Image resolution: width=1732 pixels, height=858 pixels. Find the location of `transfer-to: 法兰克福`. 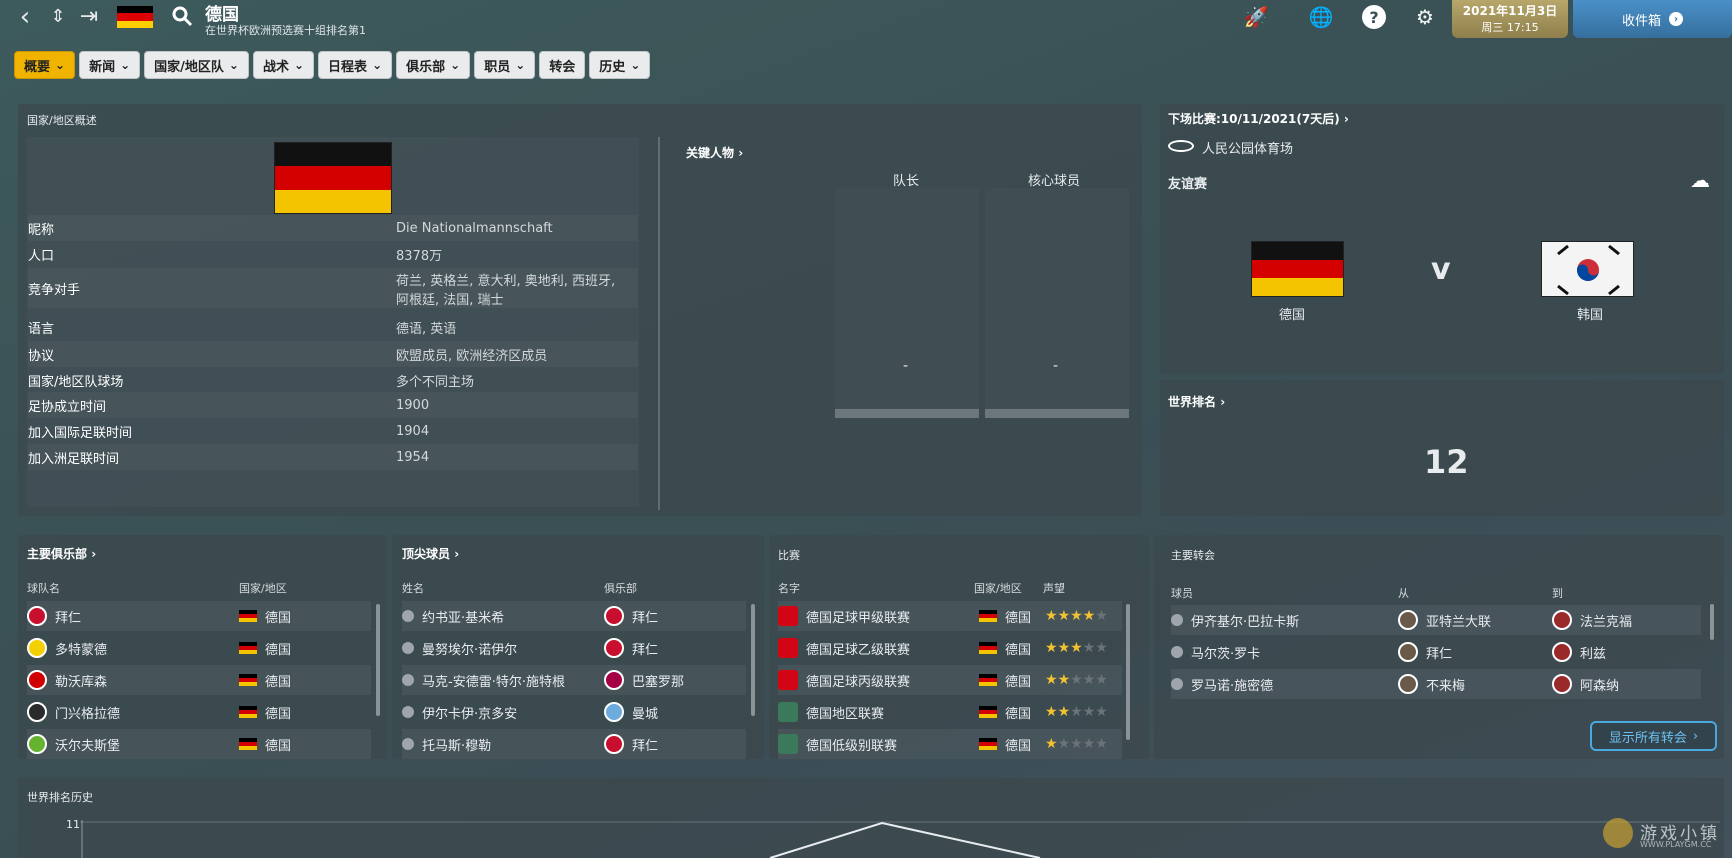

transfer-to: 法兰克福 is located at coordinates (1606, 620).